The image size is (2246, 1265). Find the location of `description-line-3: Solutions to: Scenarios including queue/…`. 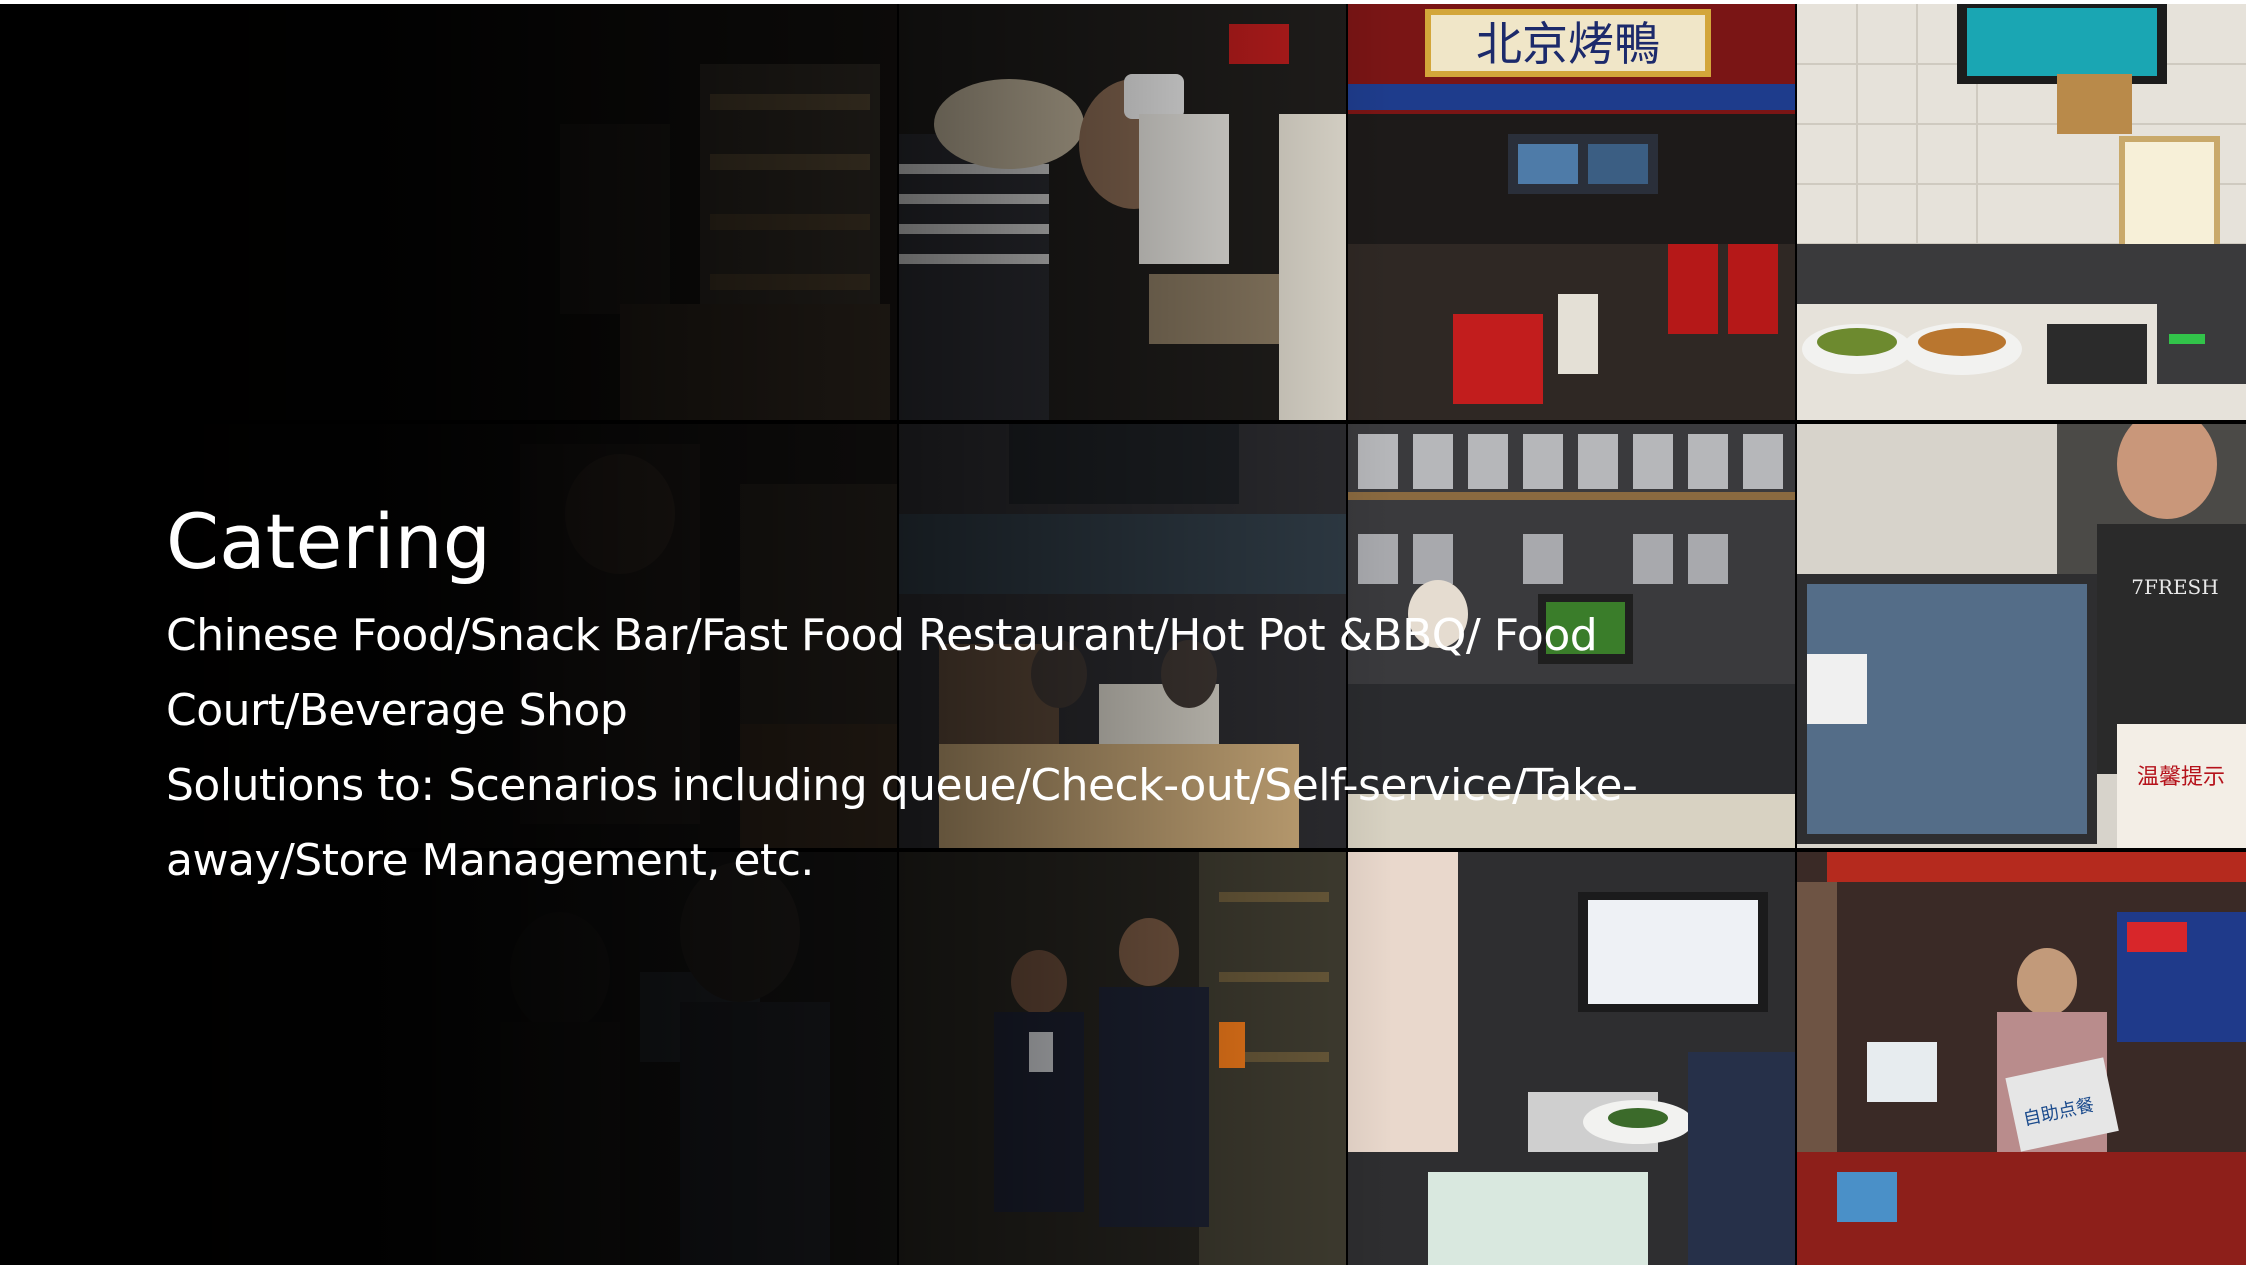

description-line-3: Solutions to: Scenarios including queue/… is located at coordinates (902, 785).